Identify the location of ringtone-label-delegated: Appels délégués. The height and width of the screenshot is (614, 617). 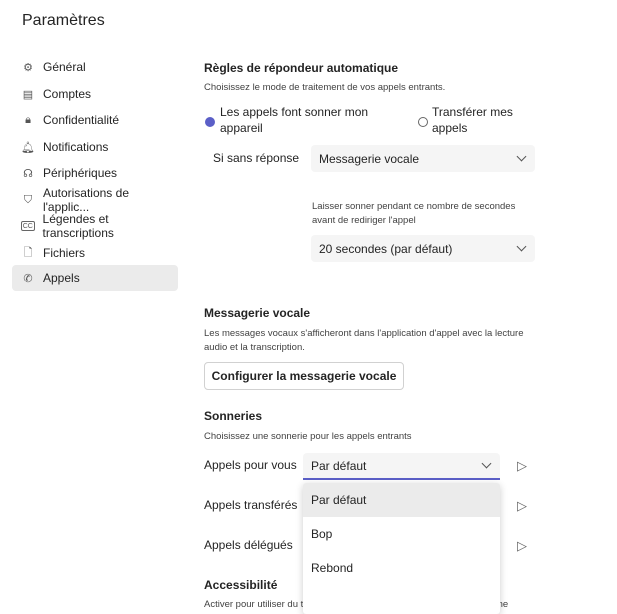
(248, 545).